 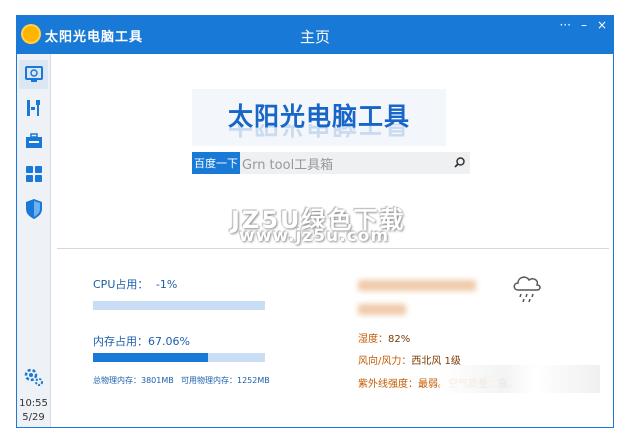 I want to click on search-input, so click(x=355, y=163).